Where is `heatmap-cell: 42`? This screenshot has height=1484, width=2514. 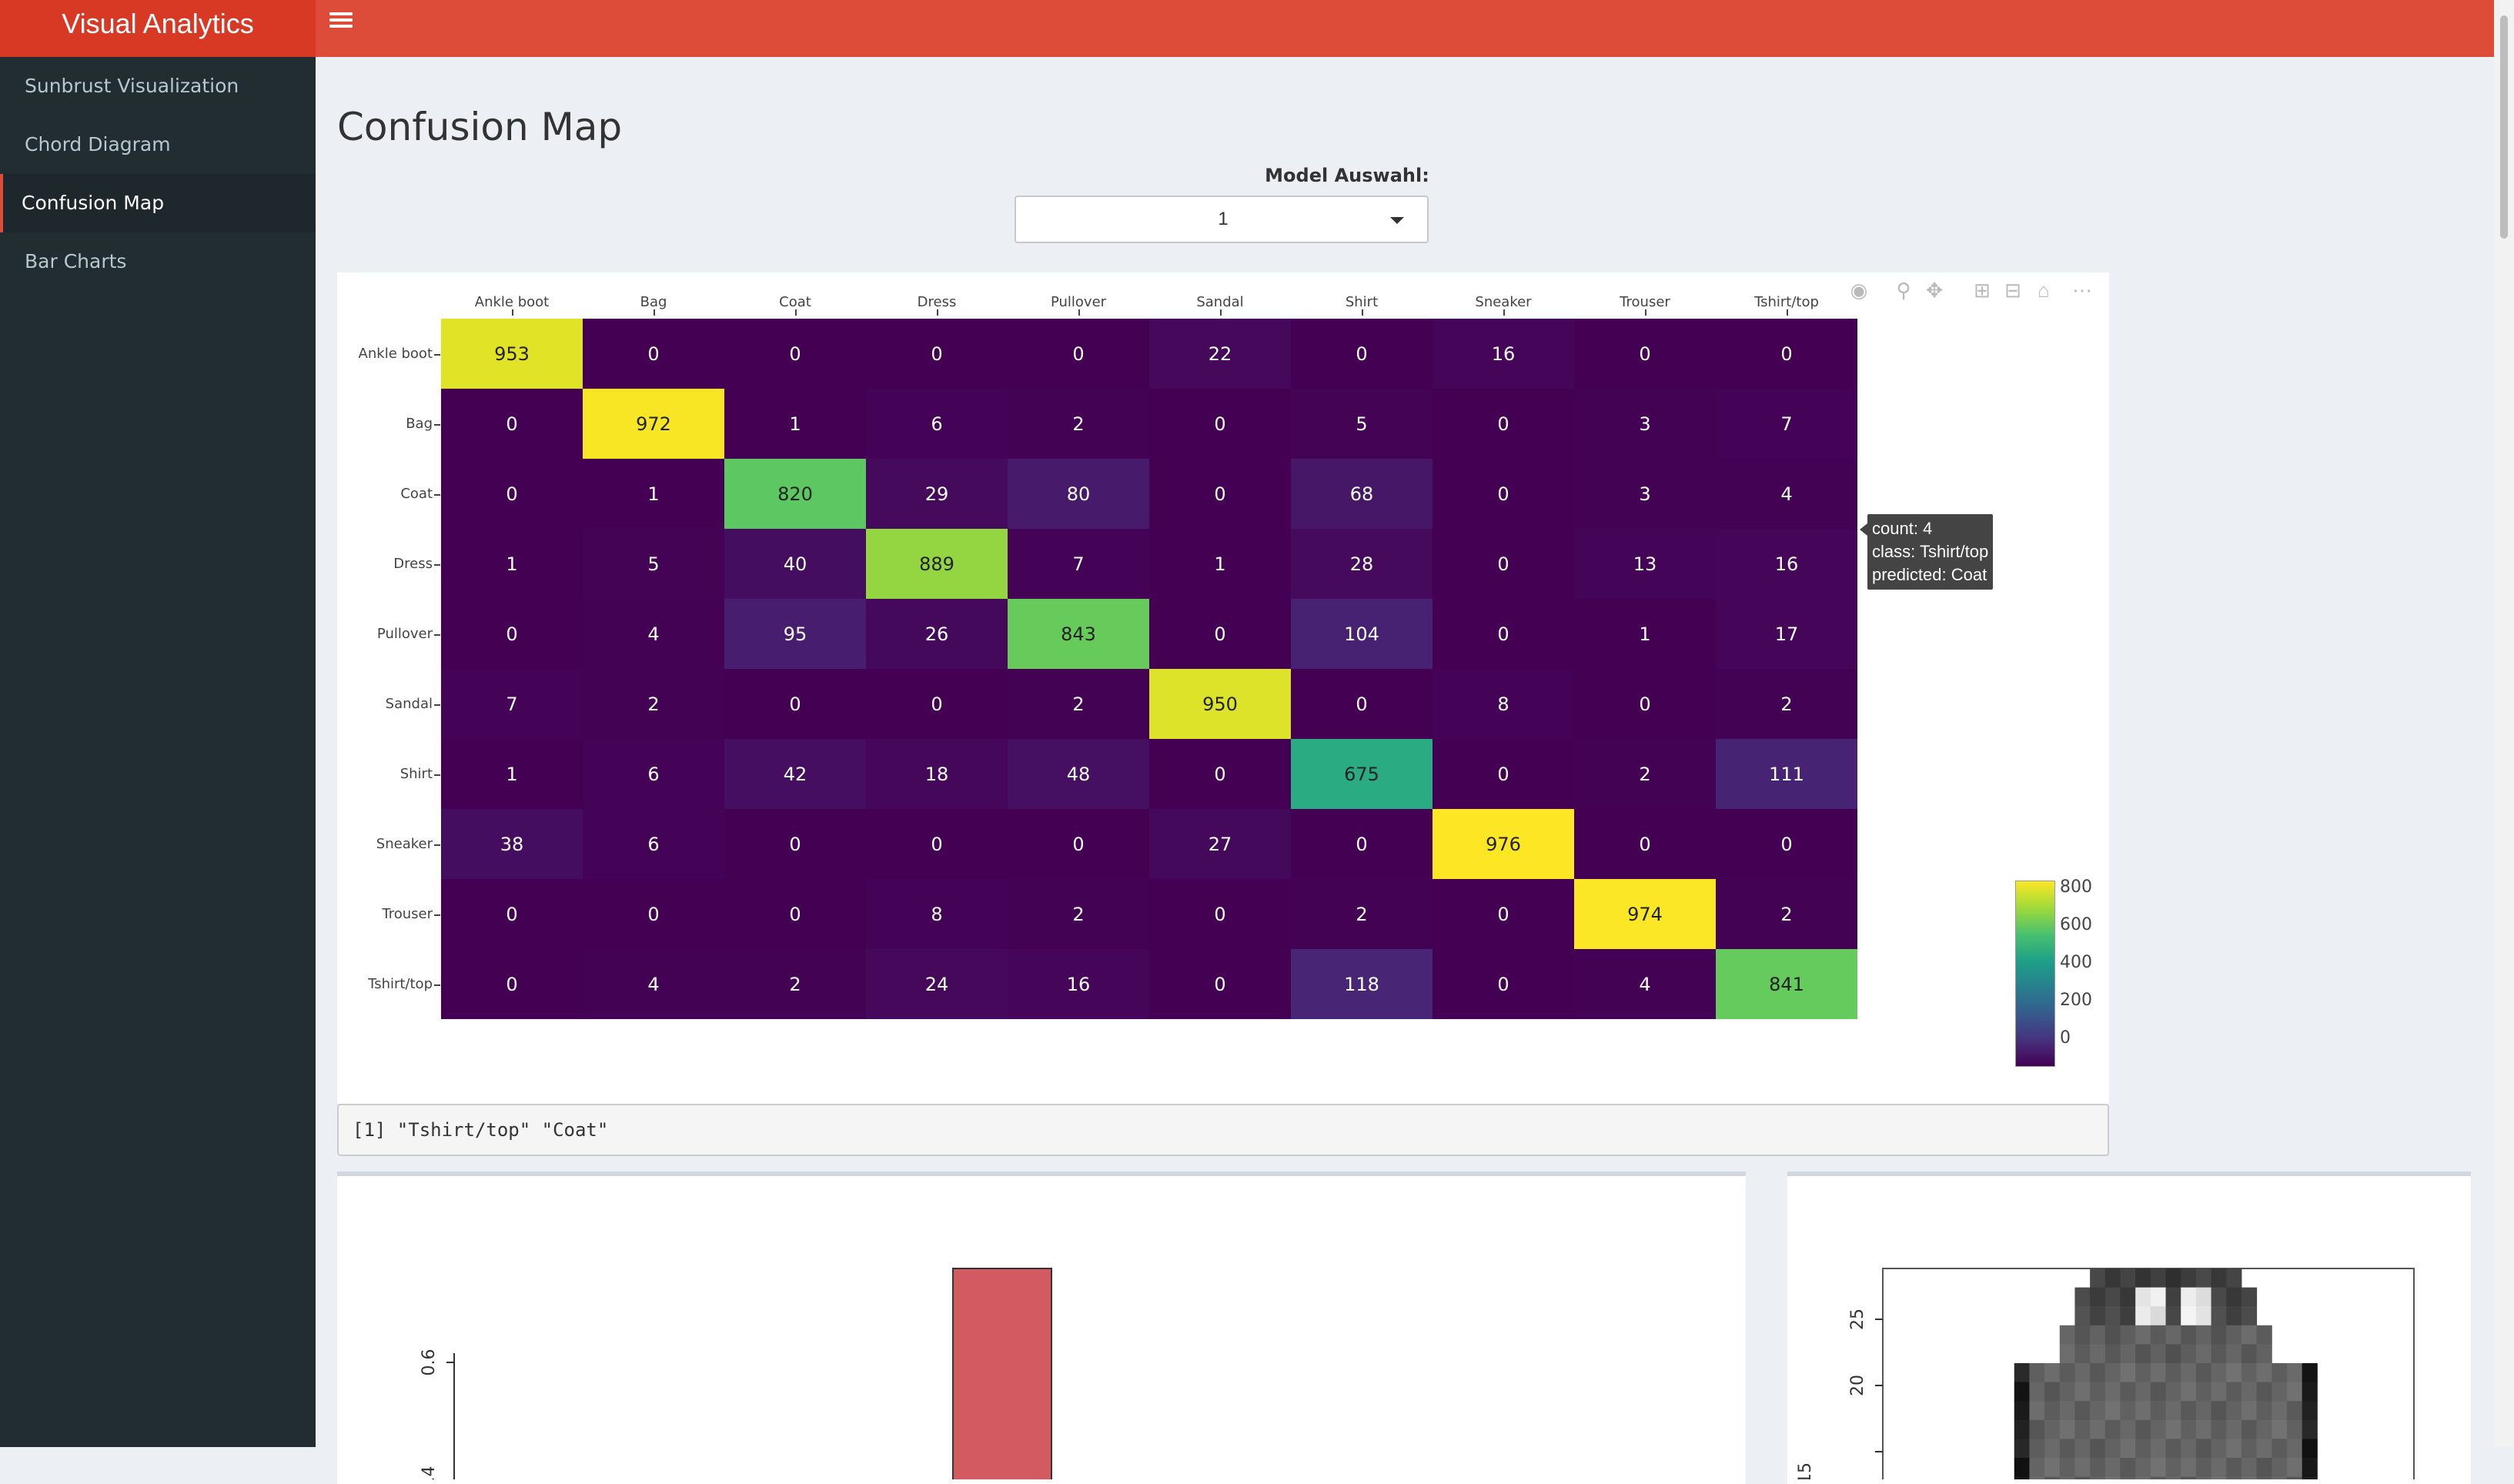
heatmap-cell: 42 is located at coordinates (795, 774).